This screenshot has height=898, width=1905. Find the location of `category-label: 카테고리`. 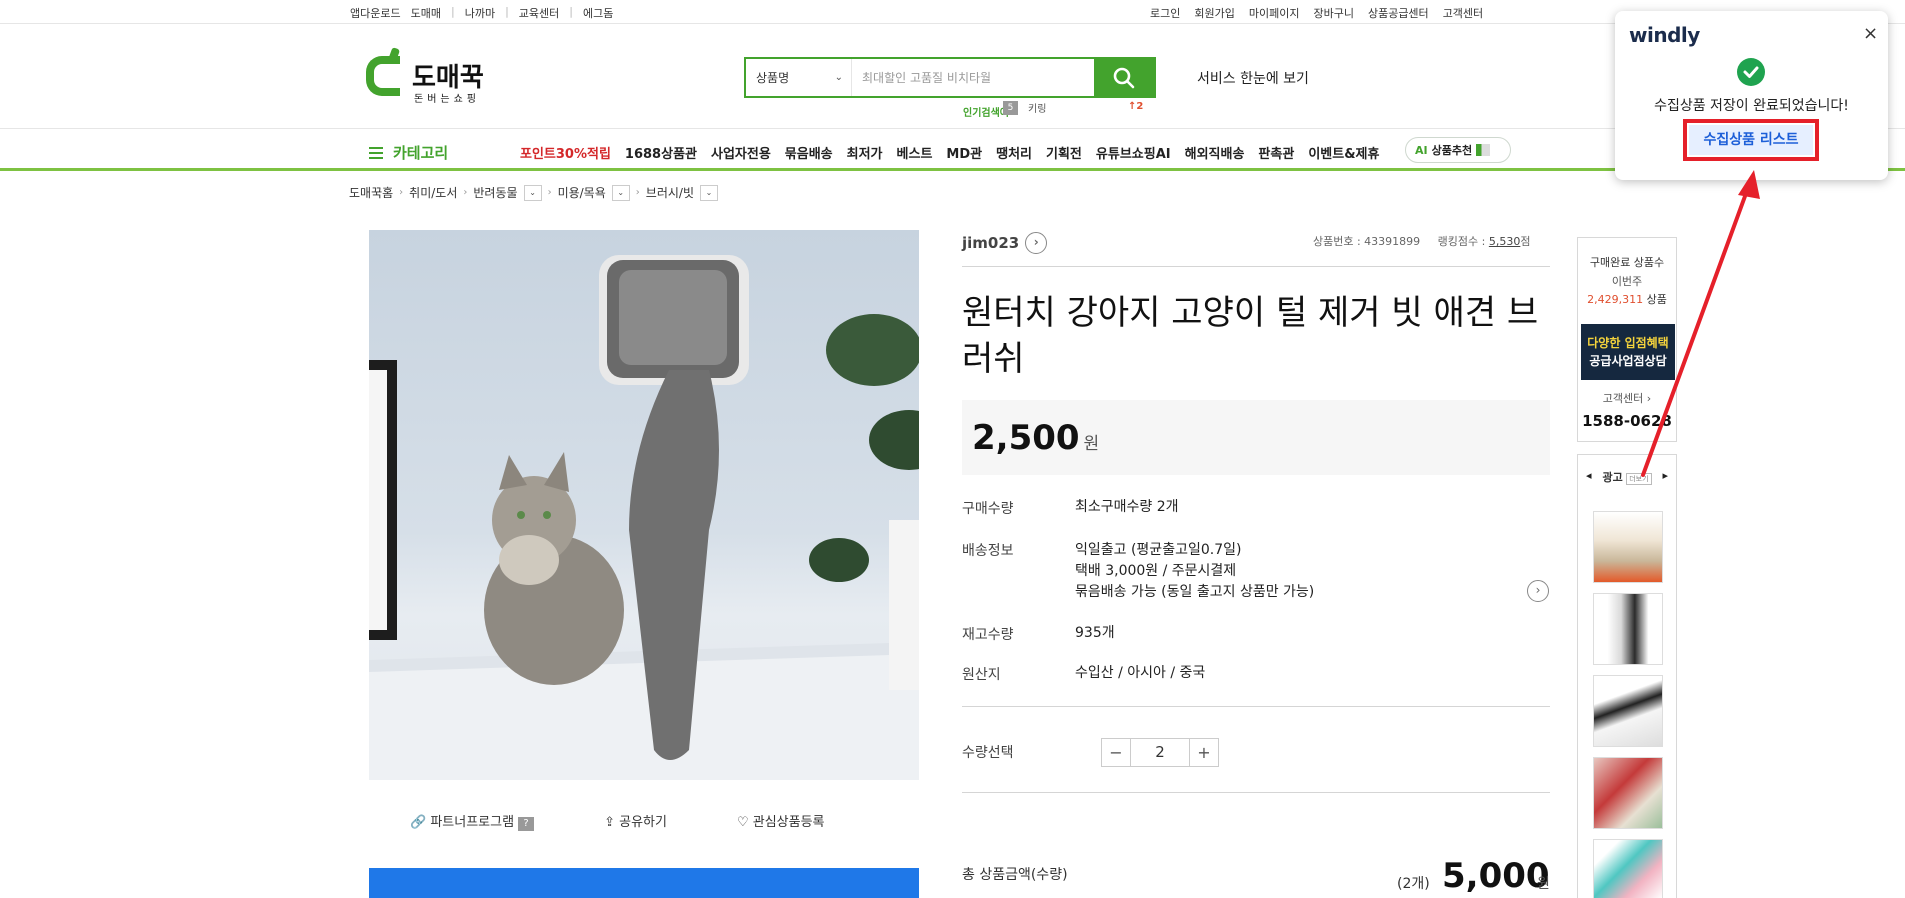

category-label: 카테고리 is located at coordinates (421, 153).